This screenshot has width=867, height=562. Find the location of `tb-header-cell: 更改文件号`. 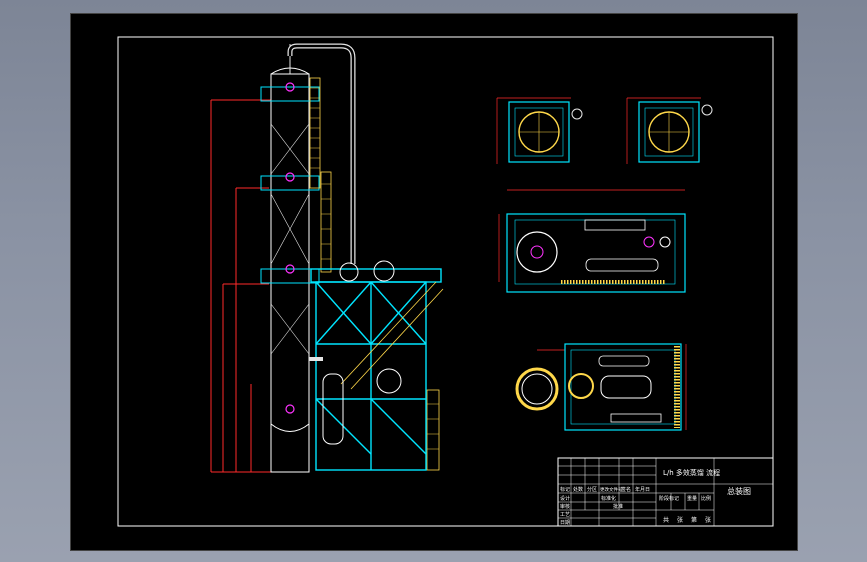

tb-header-cell: 更改文件号 is located at coordinates (611, 489).